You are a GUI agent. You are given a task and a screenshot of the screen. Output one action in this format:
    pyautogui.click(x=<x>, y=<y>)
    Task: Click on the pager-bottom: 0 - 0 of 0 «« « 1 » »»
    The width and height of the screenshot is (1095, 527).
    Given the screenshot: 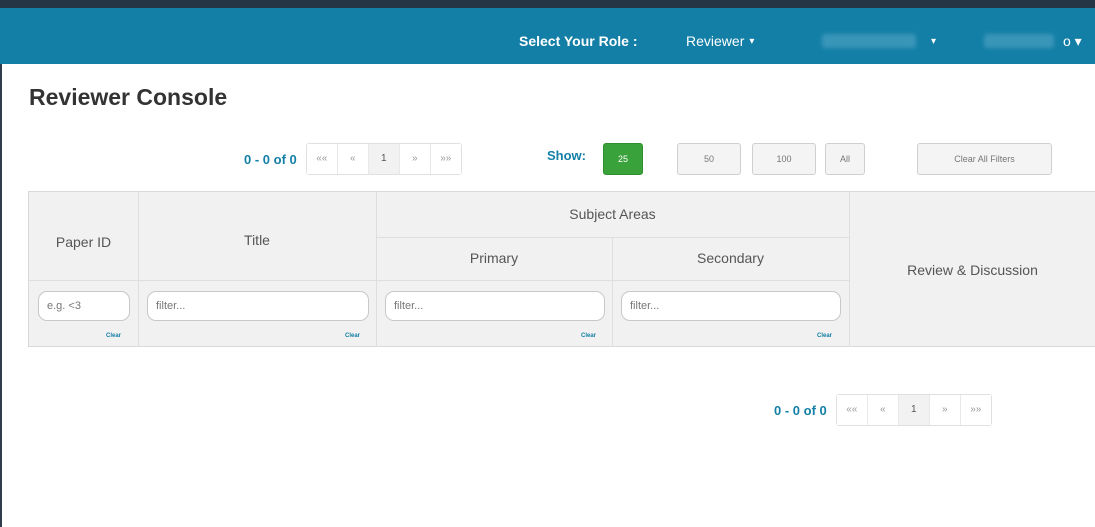 What is the action you would take?
    pyautogui.click(x=883, y=410)
    